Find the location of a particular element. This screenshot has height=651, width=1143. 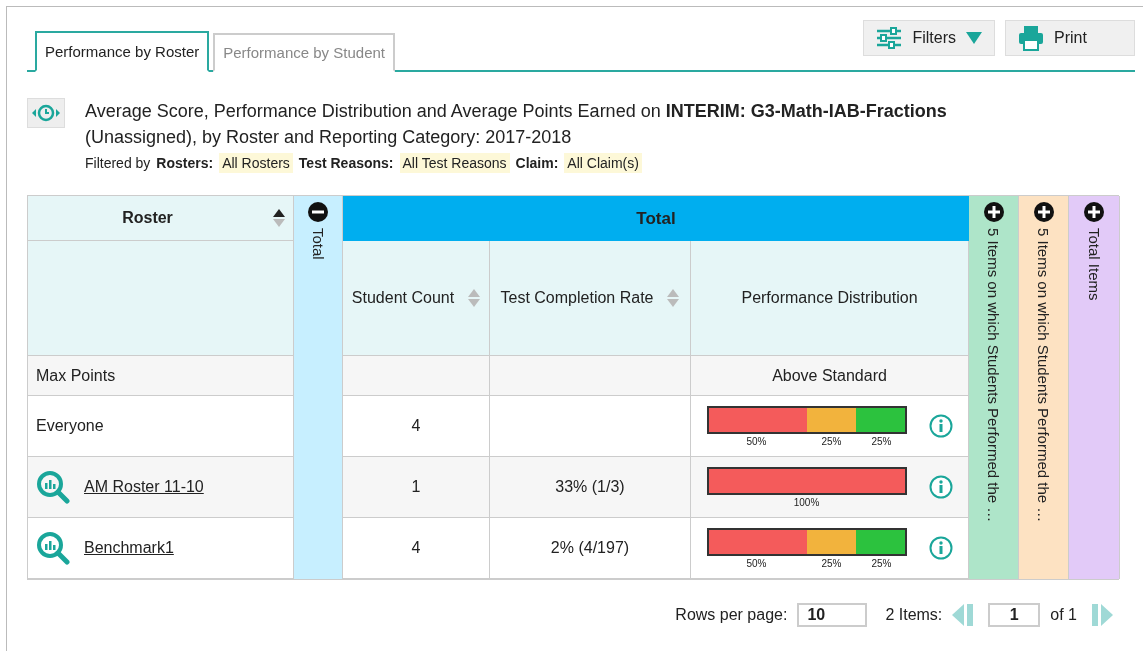

segment-label: 100% is located at coordinates (806, 501).